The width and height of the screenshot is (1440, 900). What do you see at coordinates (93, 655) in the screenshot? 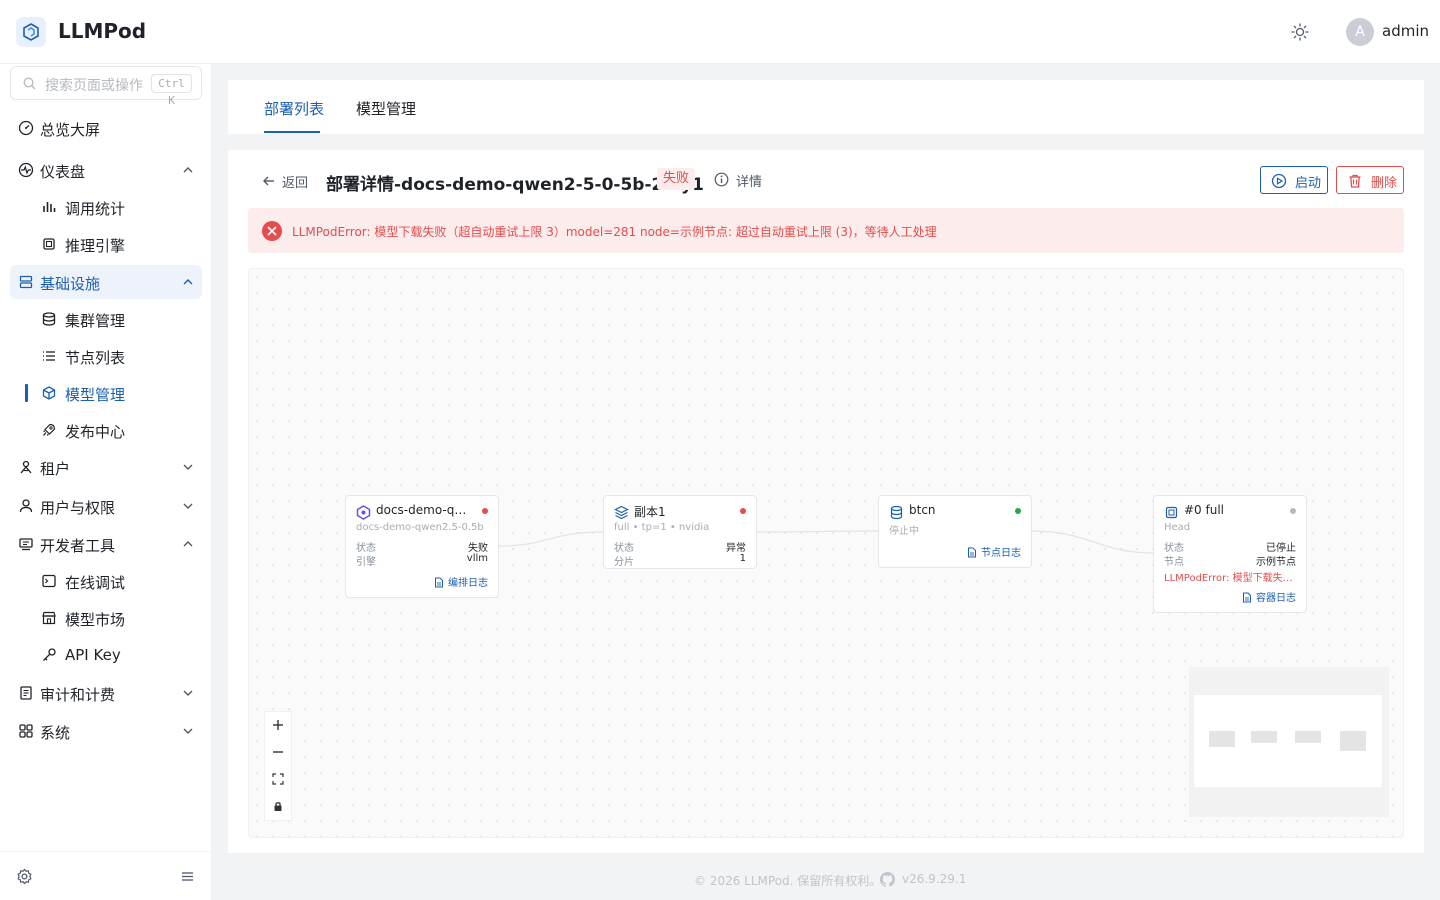
I see `sidebar-item-label: API Key` at bounding box center [93, 655].